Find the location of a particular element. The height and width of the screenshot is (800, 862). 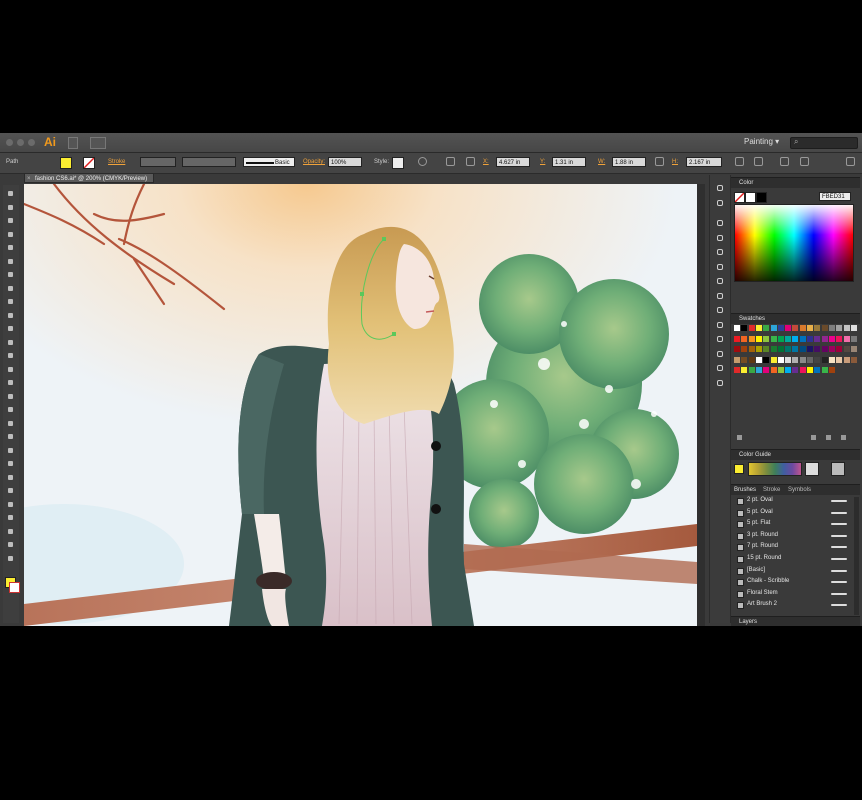

new-swatch-button is located at coordinates (828, 437).